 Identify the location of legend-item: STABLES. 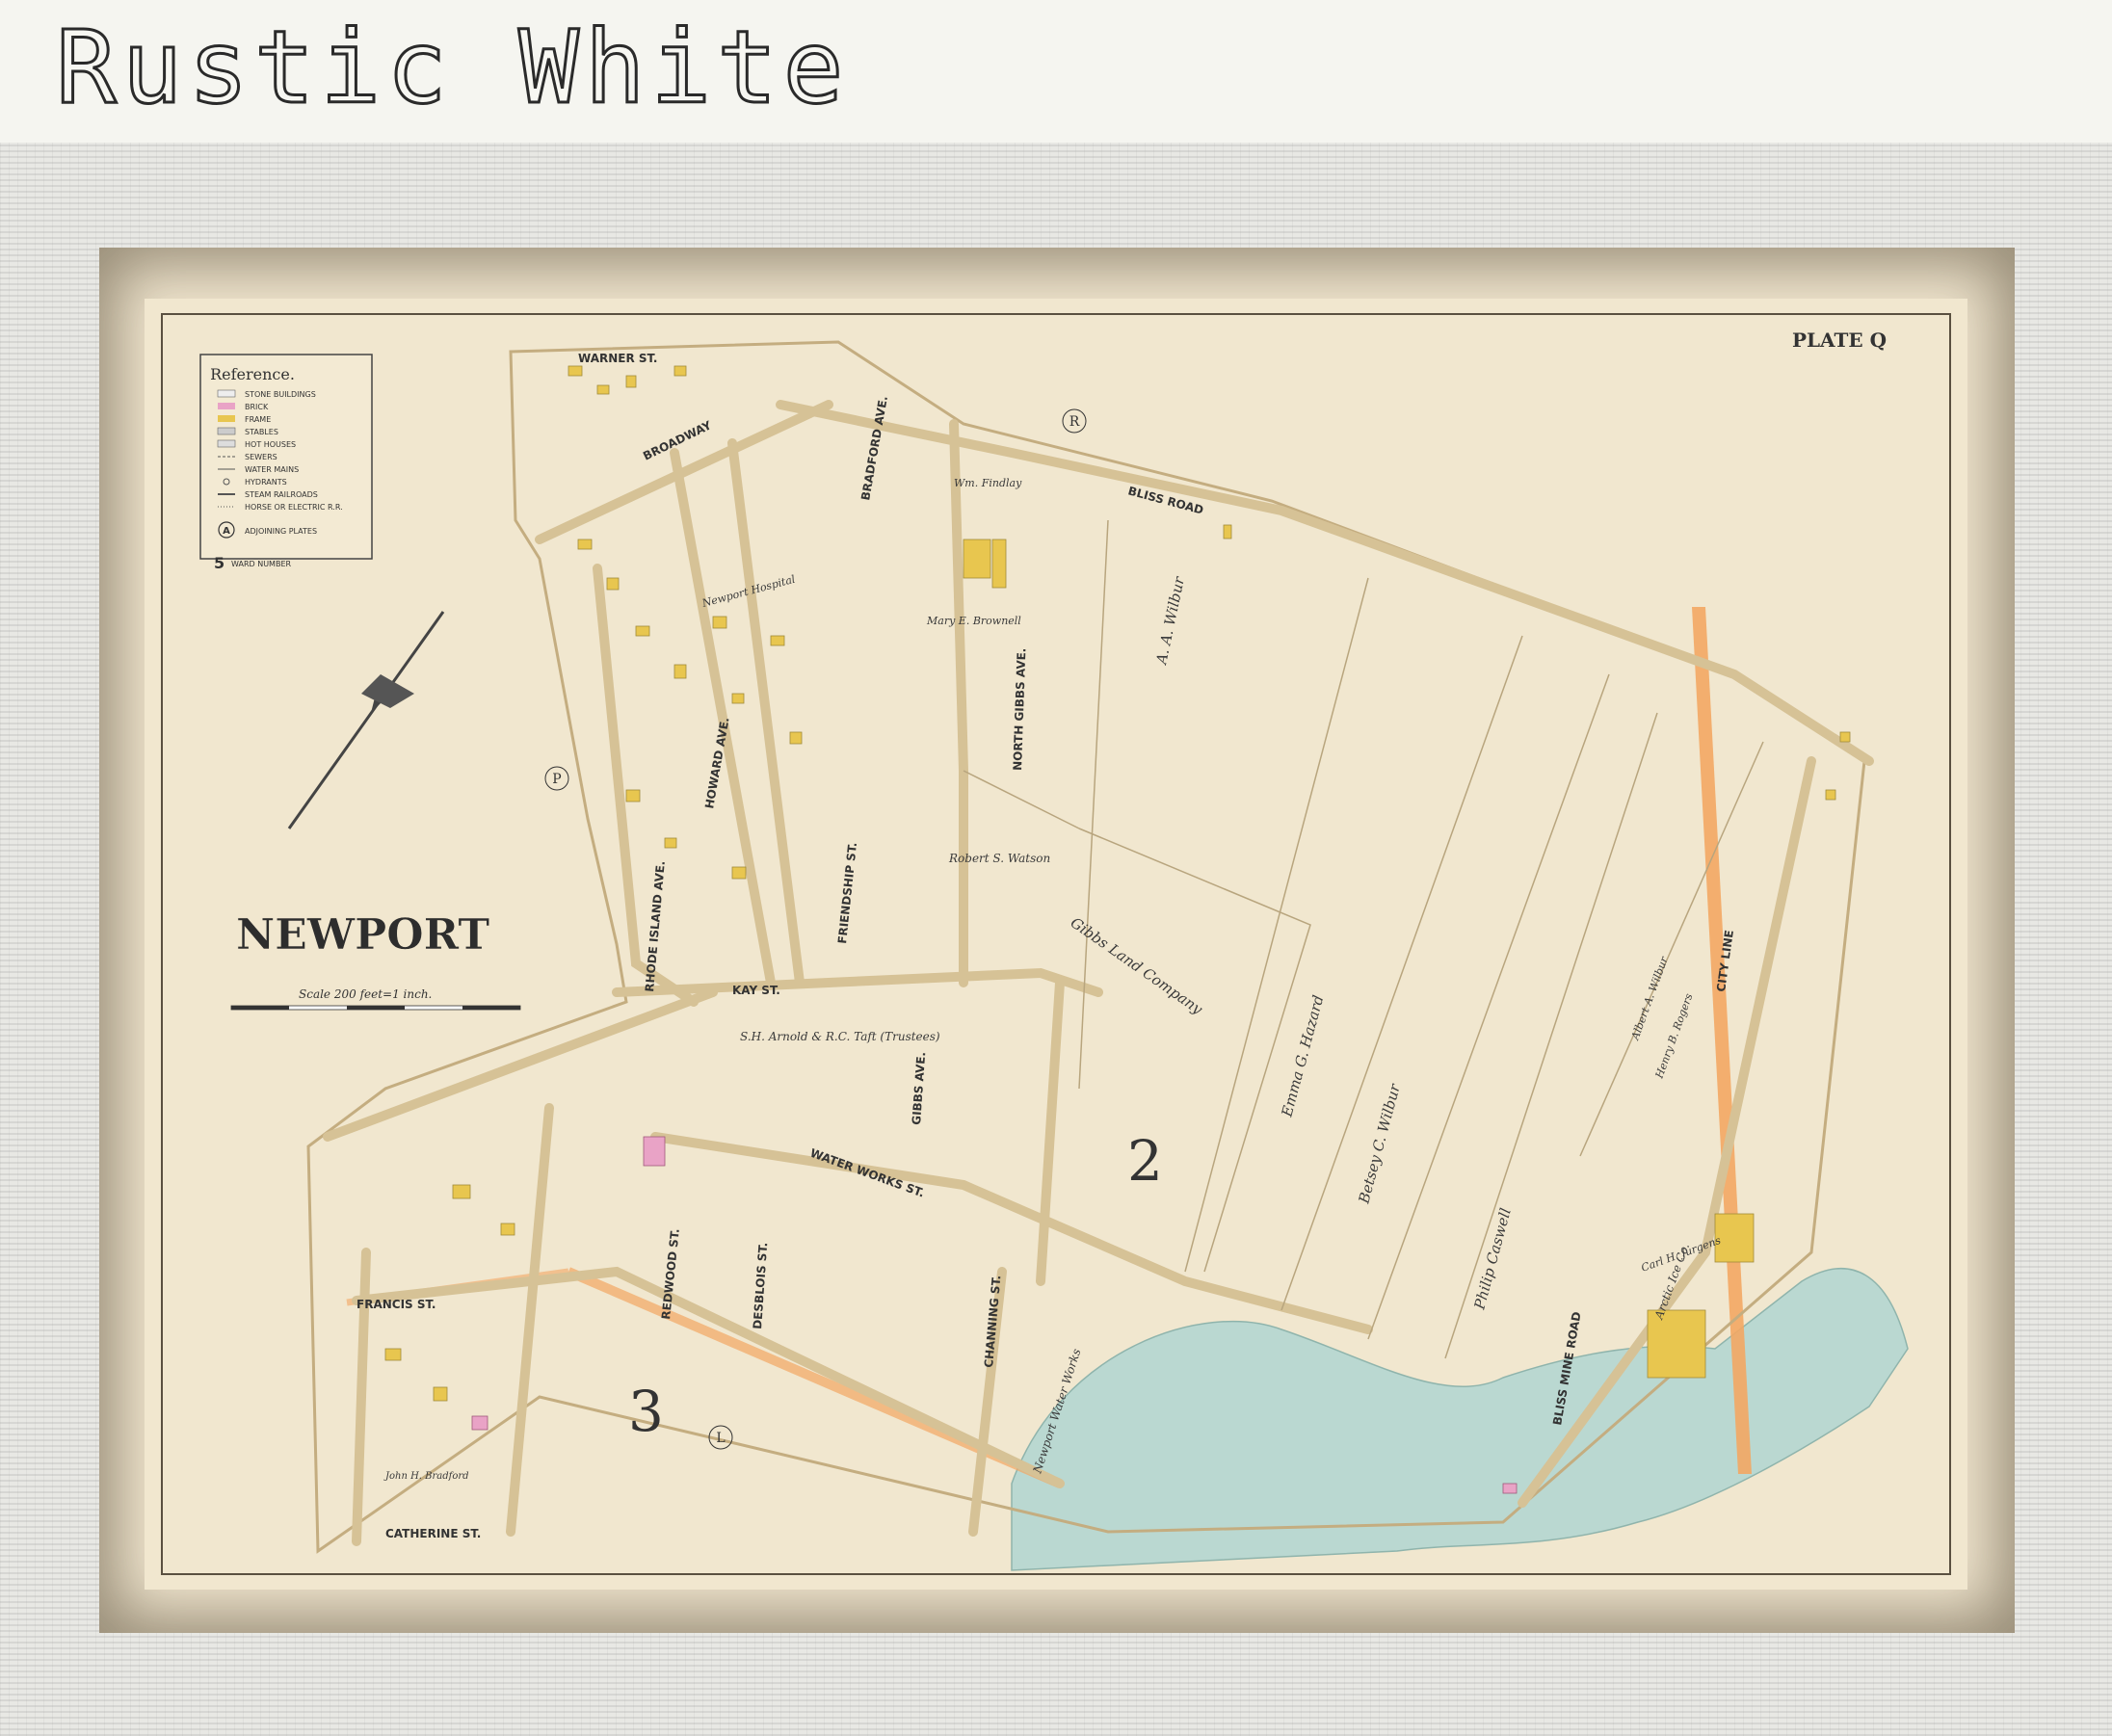
(261, 432).